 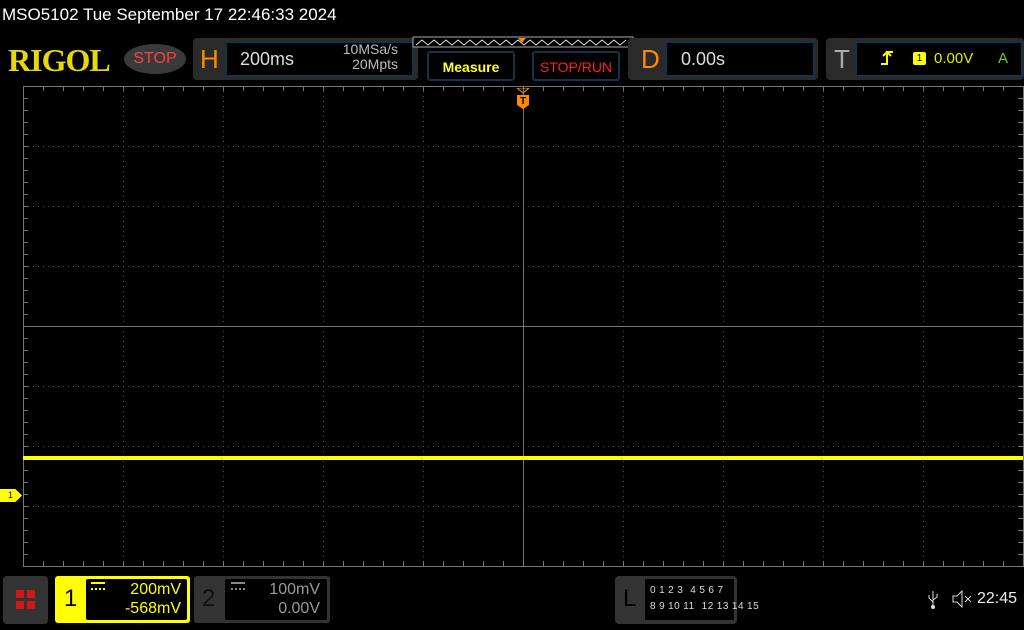 What do you see at coordinates (155, 589) in the screenshot?
I see `channel-1-scale: 200mV` at bounding box center [155, 589].